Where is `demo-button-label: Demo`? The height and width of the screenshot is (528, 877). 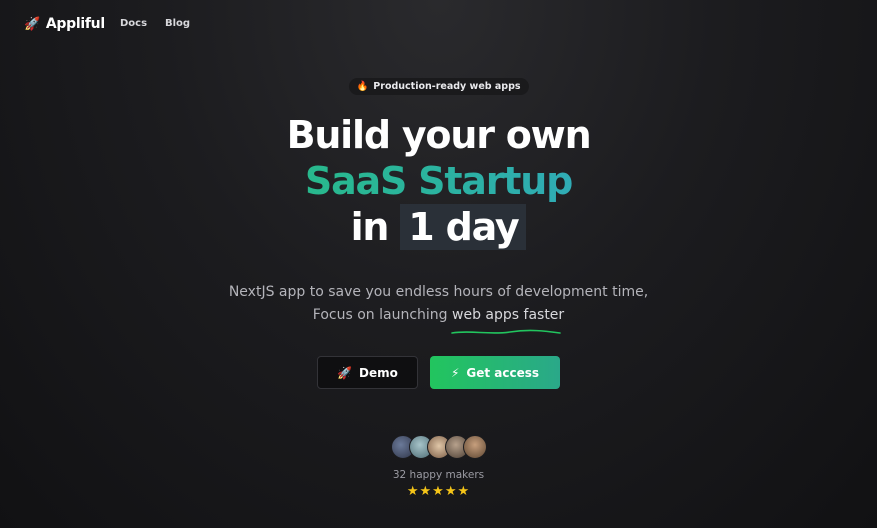 demo-button-label: Demo is located at coordinates (378, 372).